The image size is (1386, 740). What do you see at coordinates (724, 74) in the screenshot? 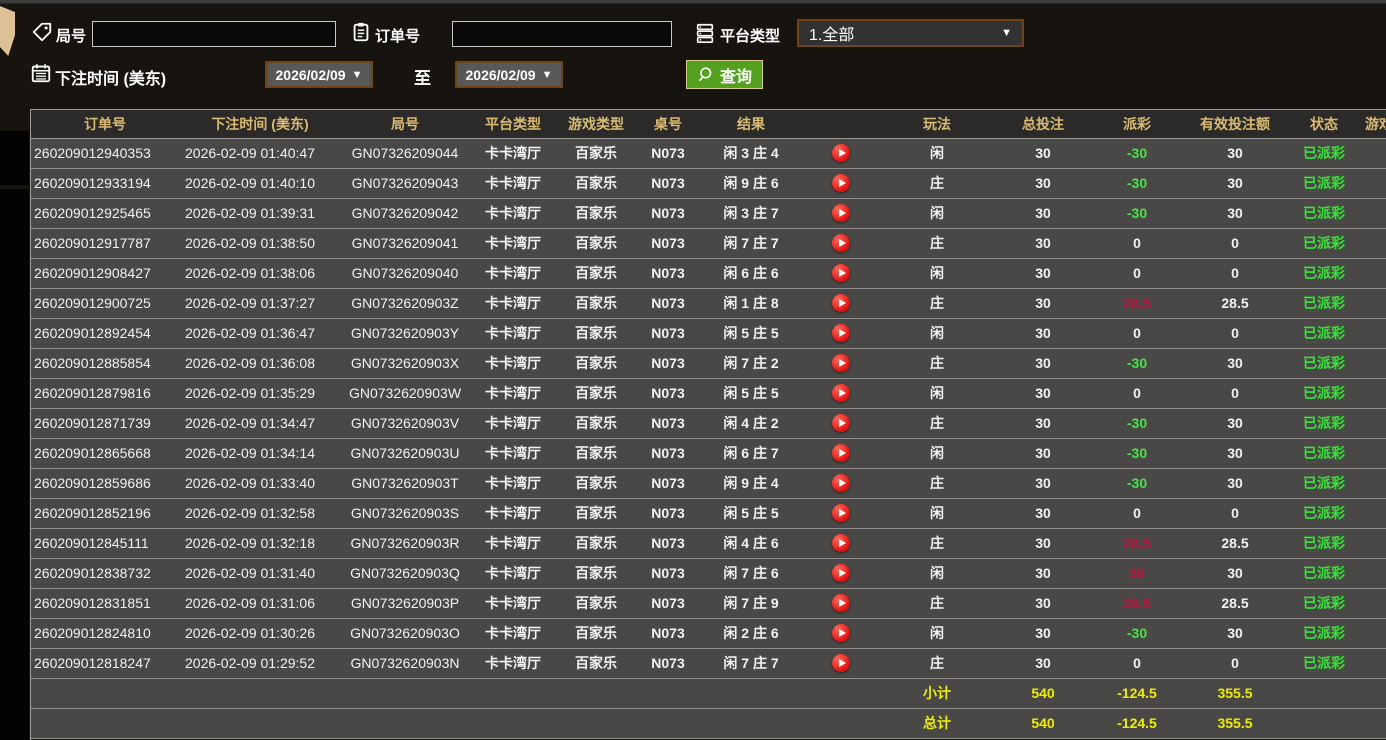
I see `search-button: 查询` at bounding box center [724, 74].